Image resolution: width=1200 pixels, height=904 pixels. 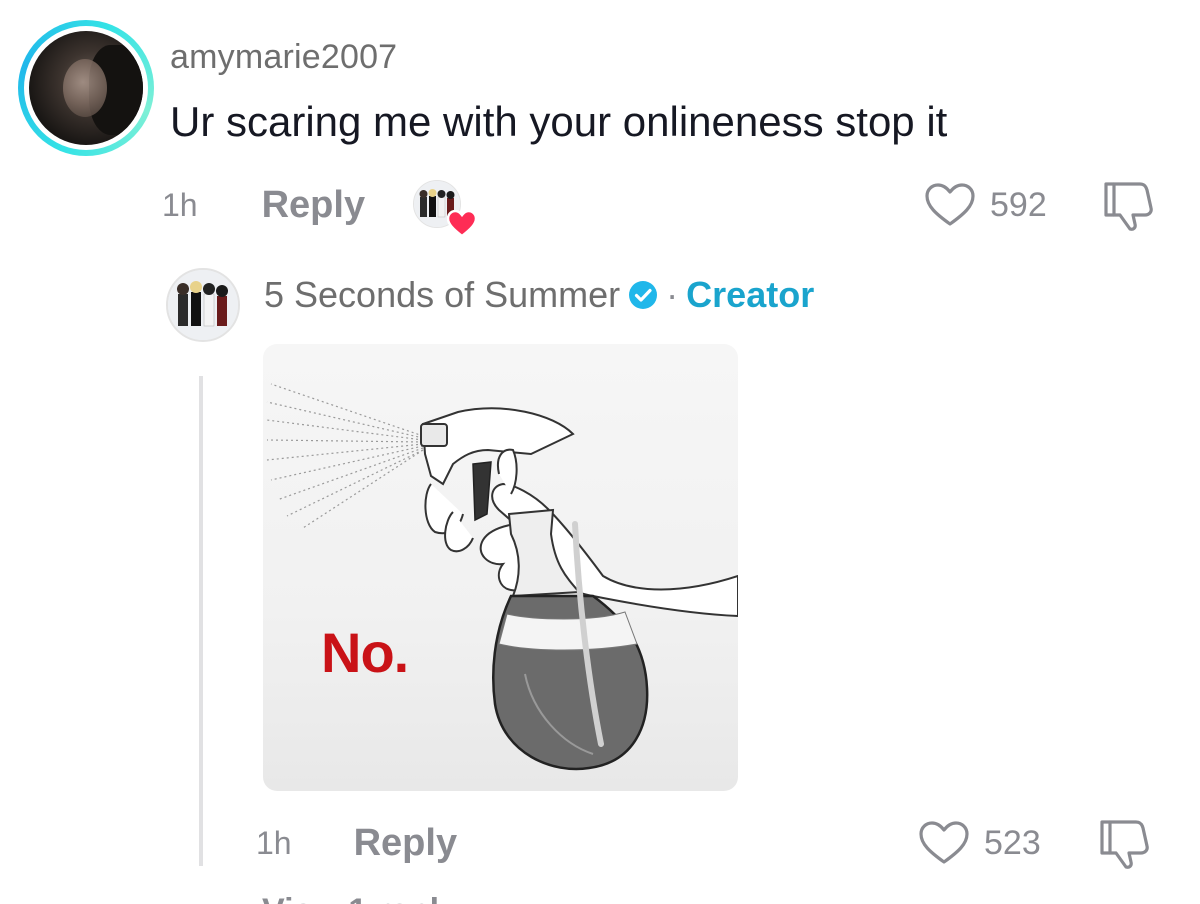 I want to click on reply-like-count: 523, so click(x=1012, y=842).